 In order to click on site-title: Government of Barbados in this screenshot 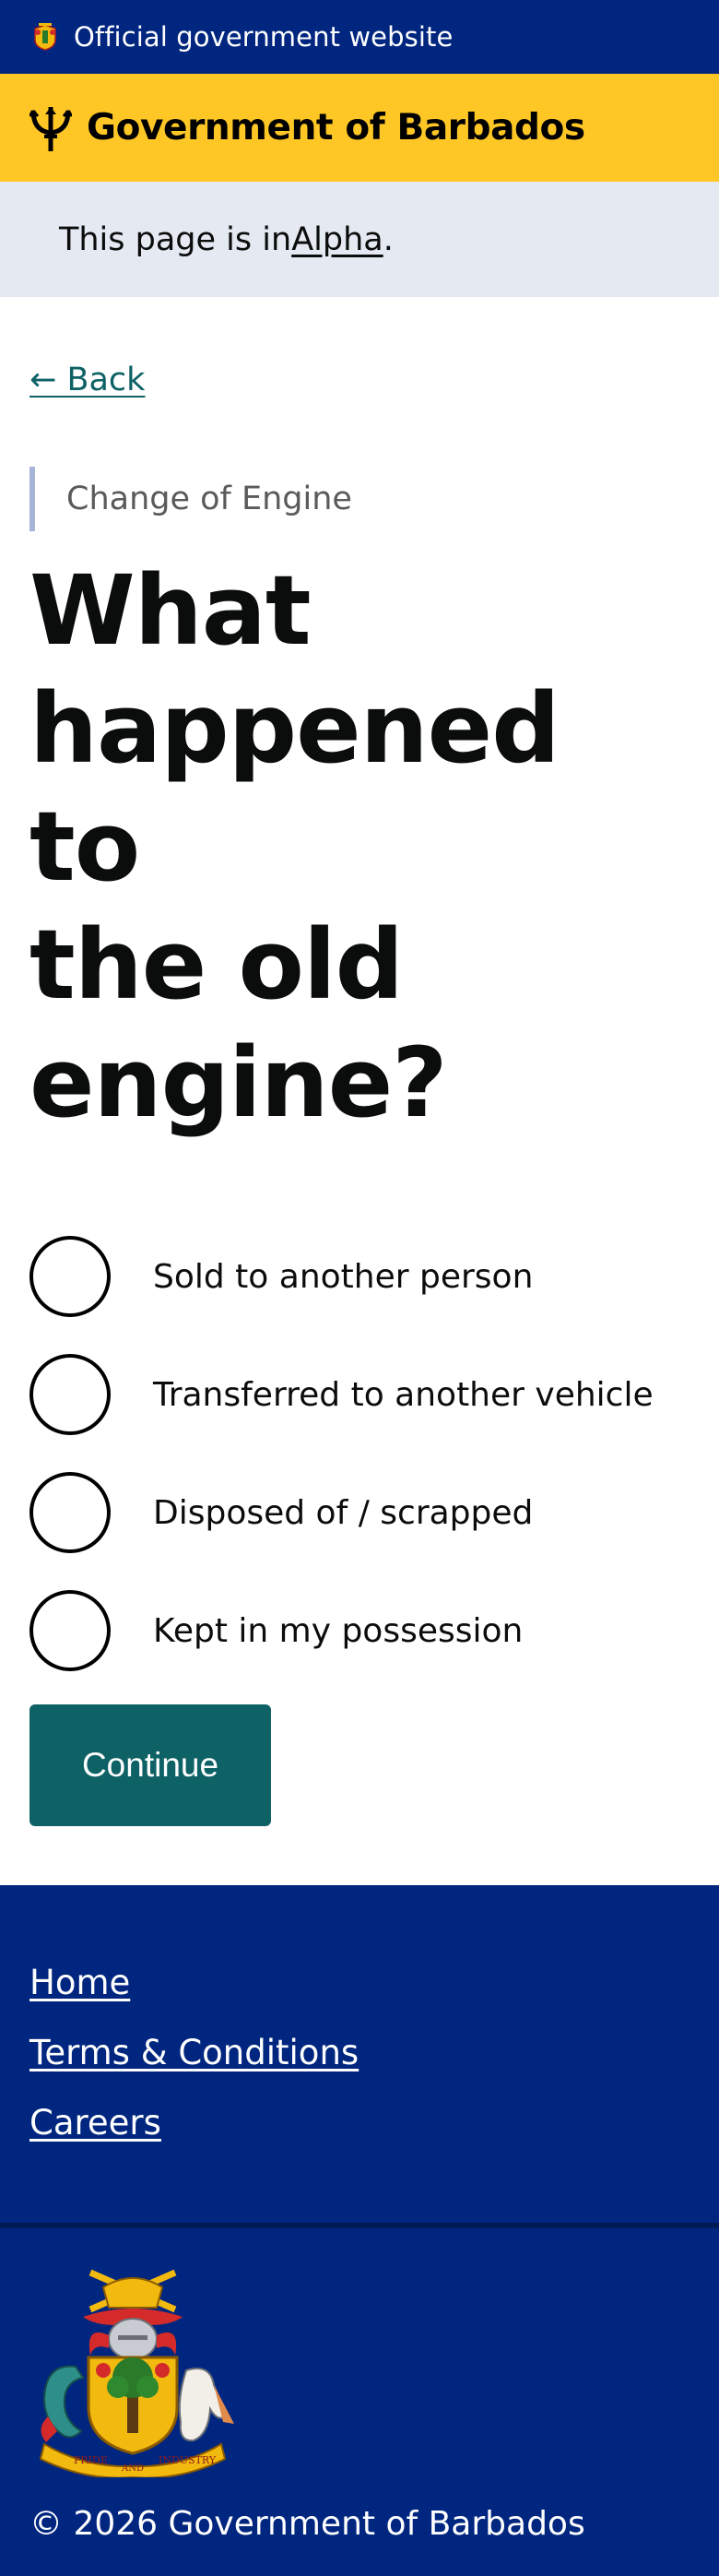, I will do `click(336, 127)`.